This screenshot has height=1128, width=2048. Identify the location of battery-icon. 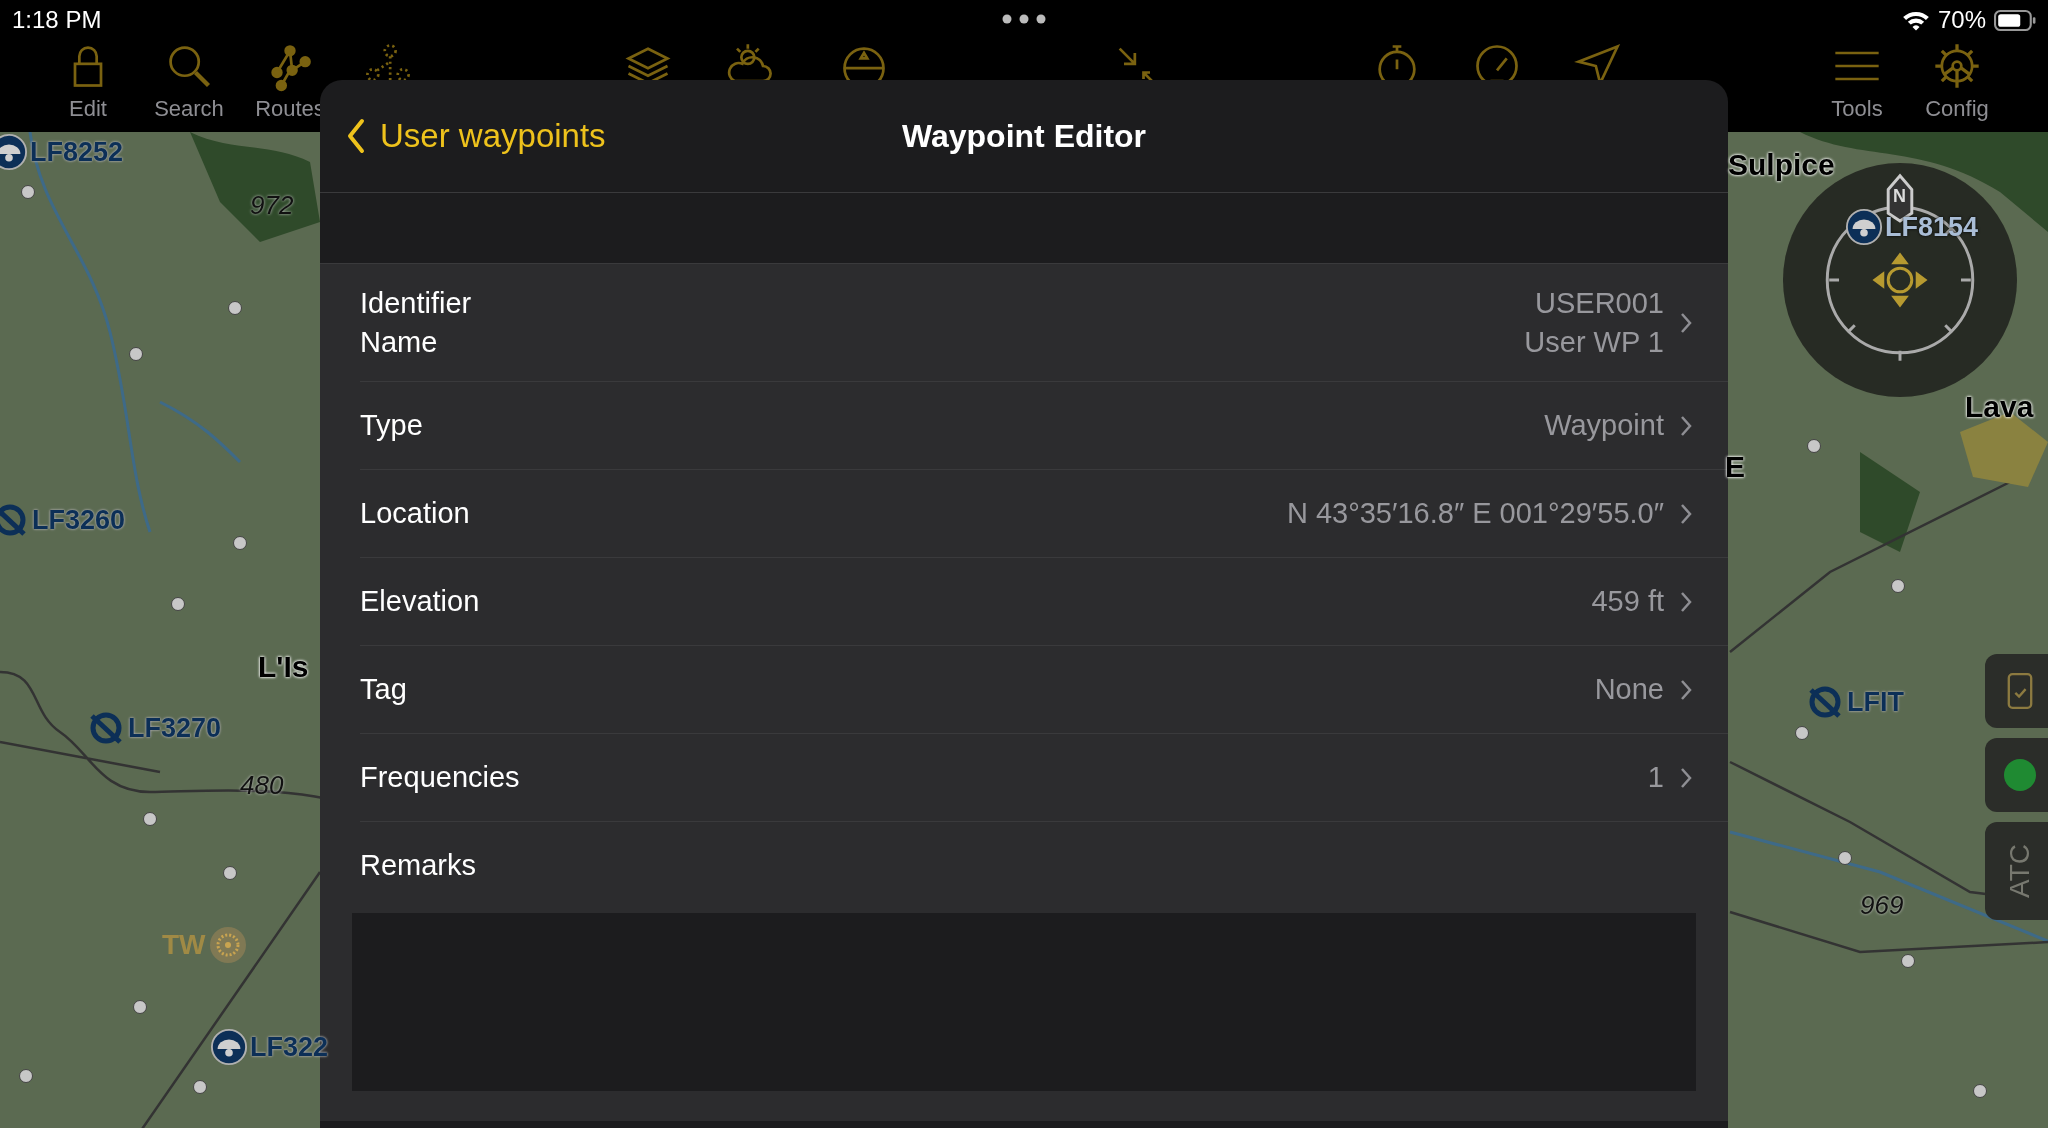
(2015, 20).